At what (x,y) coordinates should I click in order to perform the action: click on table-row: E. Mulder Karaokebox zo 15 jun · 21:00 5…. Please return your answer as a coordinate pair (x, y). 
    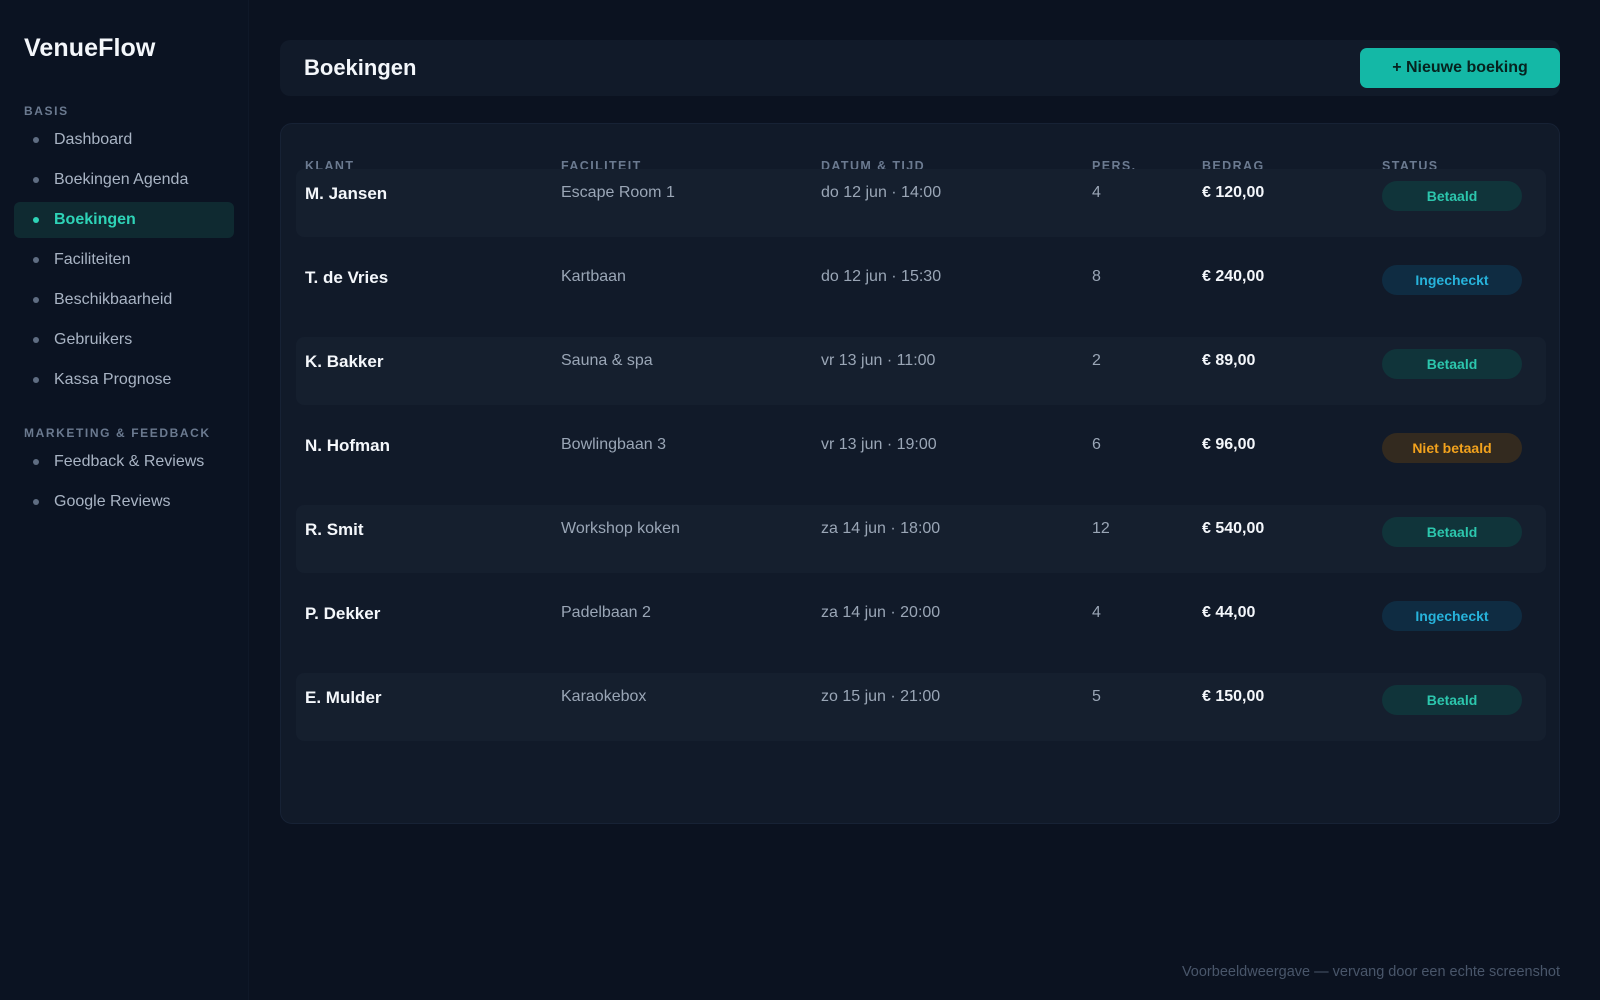
    Looking at the image, I should click on (921, 707).